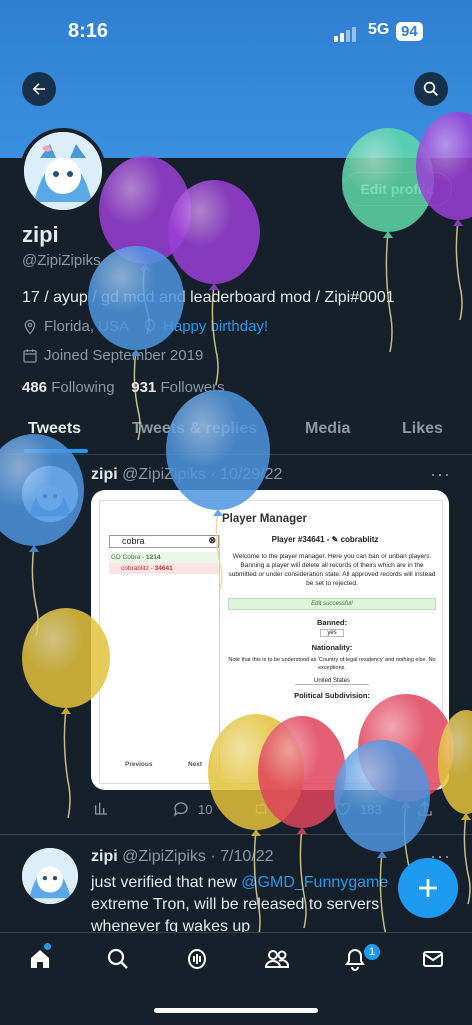 Image resolution: width=472 pixels, height=1025 pixels. Describe the element at coordinates (282, 809) in the screenshot. I see `retweet-count: 6` at that location.